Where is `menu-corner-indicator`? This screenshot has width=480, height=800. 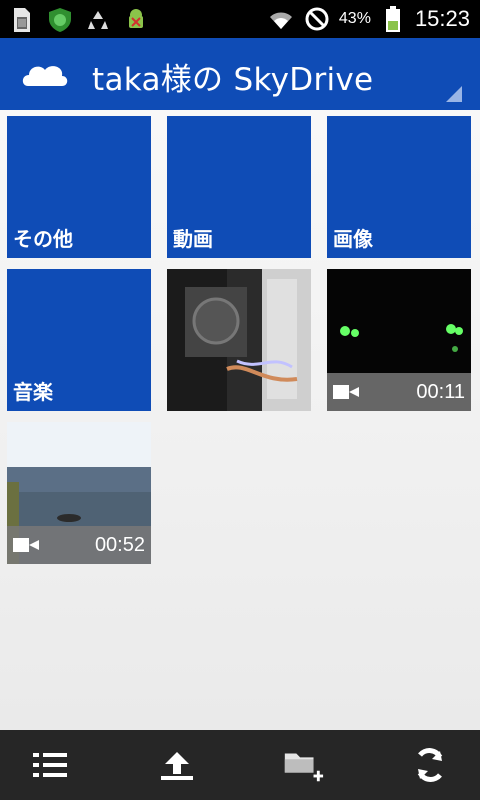 menu-corner-indicator is located at coordinates (454, 94).